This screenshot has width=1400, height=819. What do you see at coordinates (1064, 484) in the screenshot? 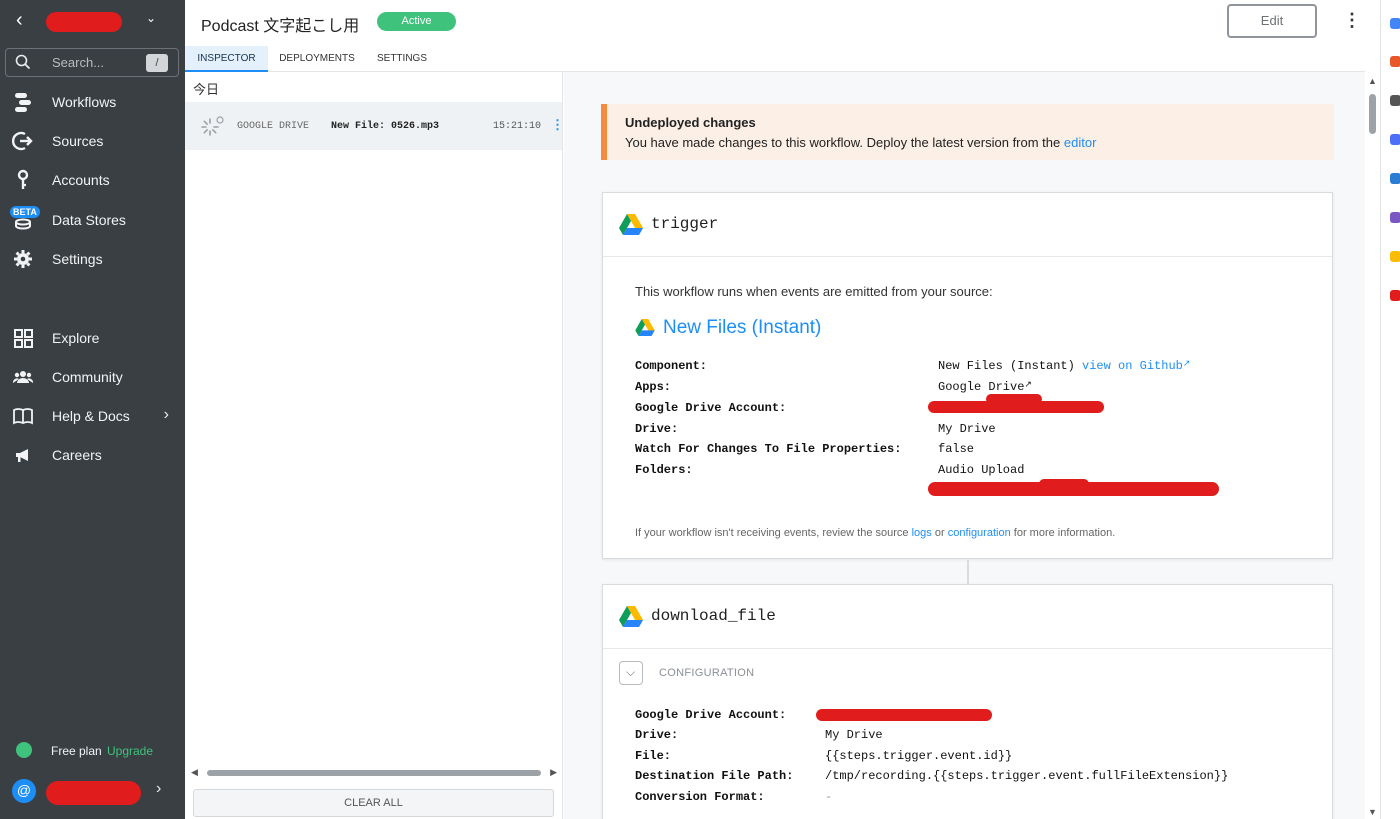
I see `redacted-folder` at bounding box center [1064, 484].